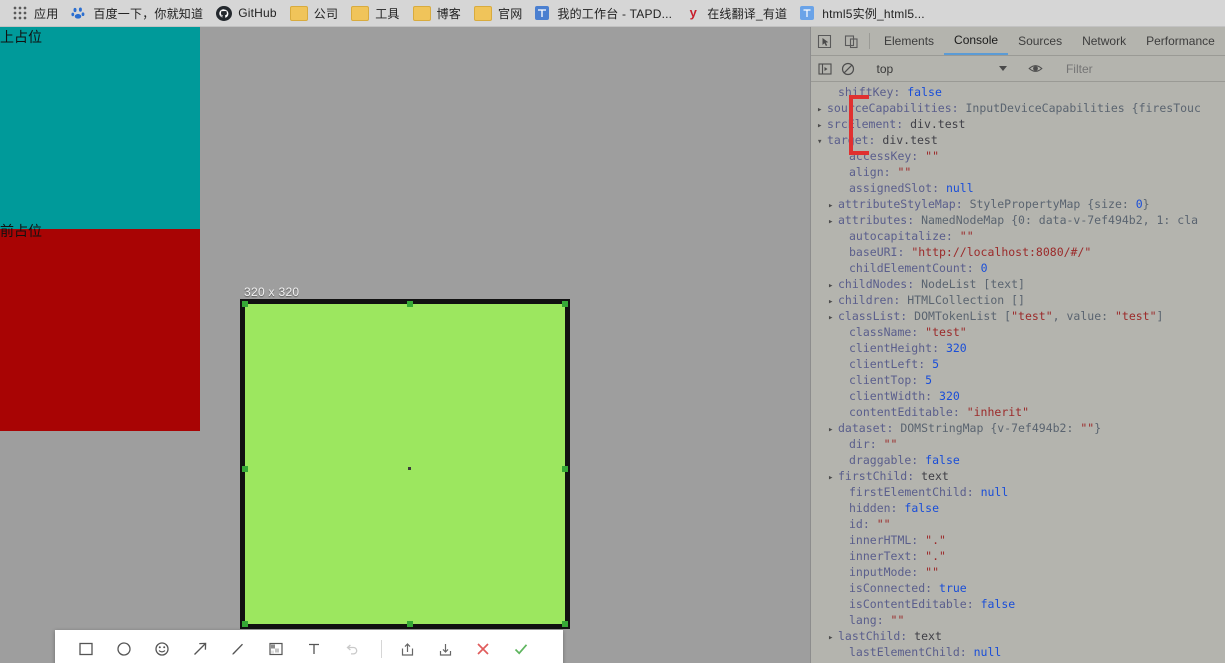  What do you see at coordinates (245, 469) in the screenshot?
I see `selection-handle-middle-left` at bounding box center [245, 469].